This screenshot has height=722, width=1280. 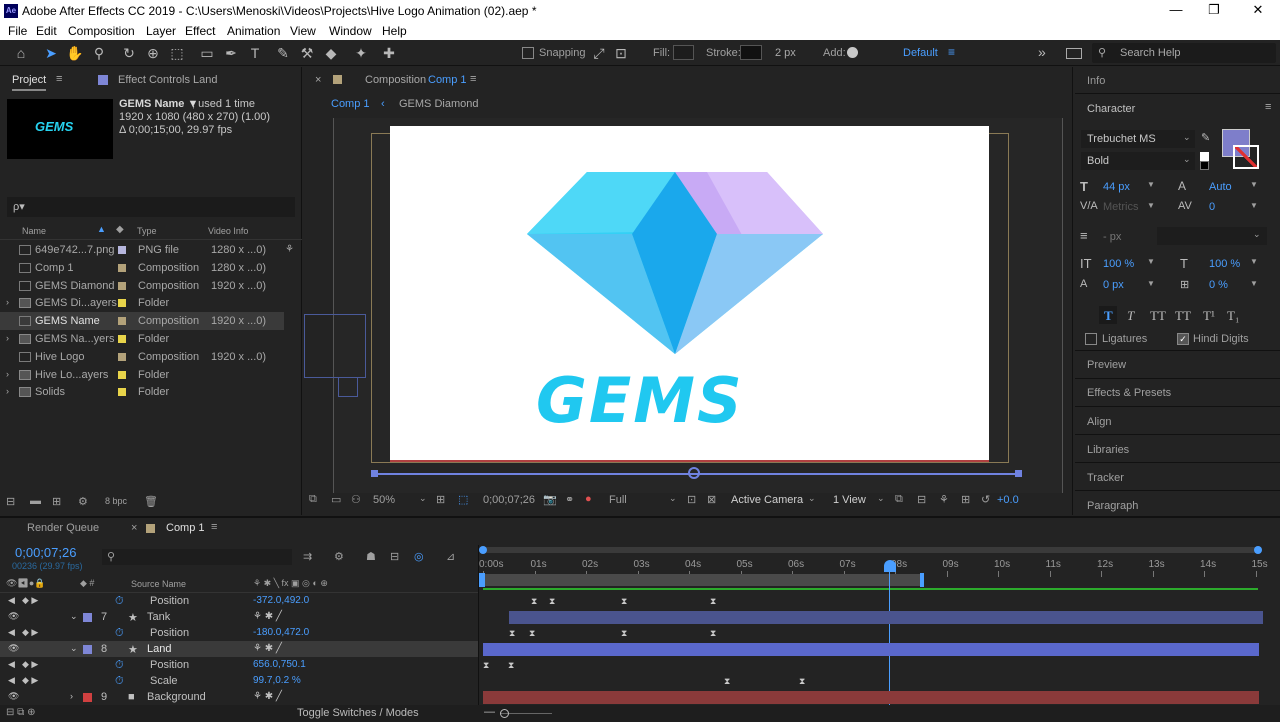 What do you see at coordinates (438, 104) in the screenshot?
I see `breadcrumb-gems-diamond: GEMS Diamond` at bounding box center [438, 104].